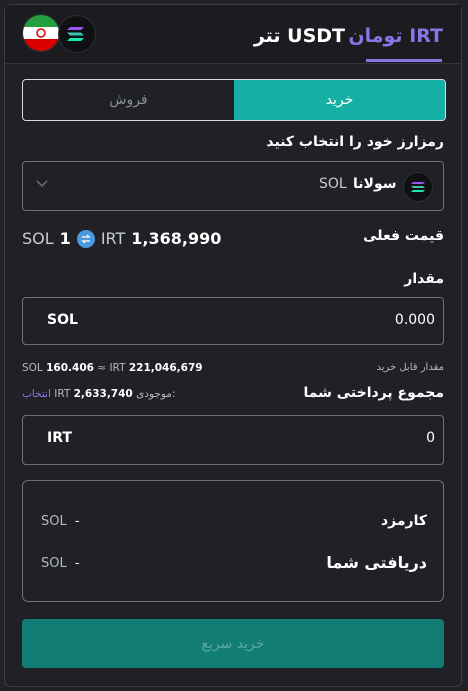 Image resolution: width=468 pixels, height=691 pixels. What do you see at coordinates (65, 238) in the screenshot?
I see `price-amount: 1` at bounding box center [65, 238].